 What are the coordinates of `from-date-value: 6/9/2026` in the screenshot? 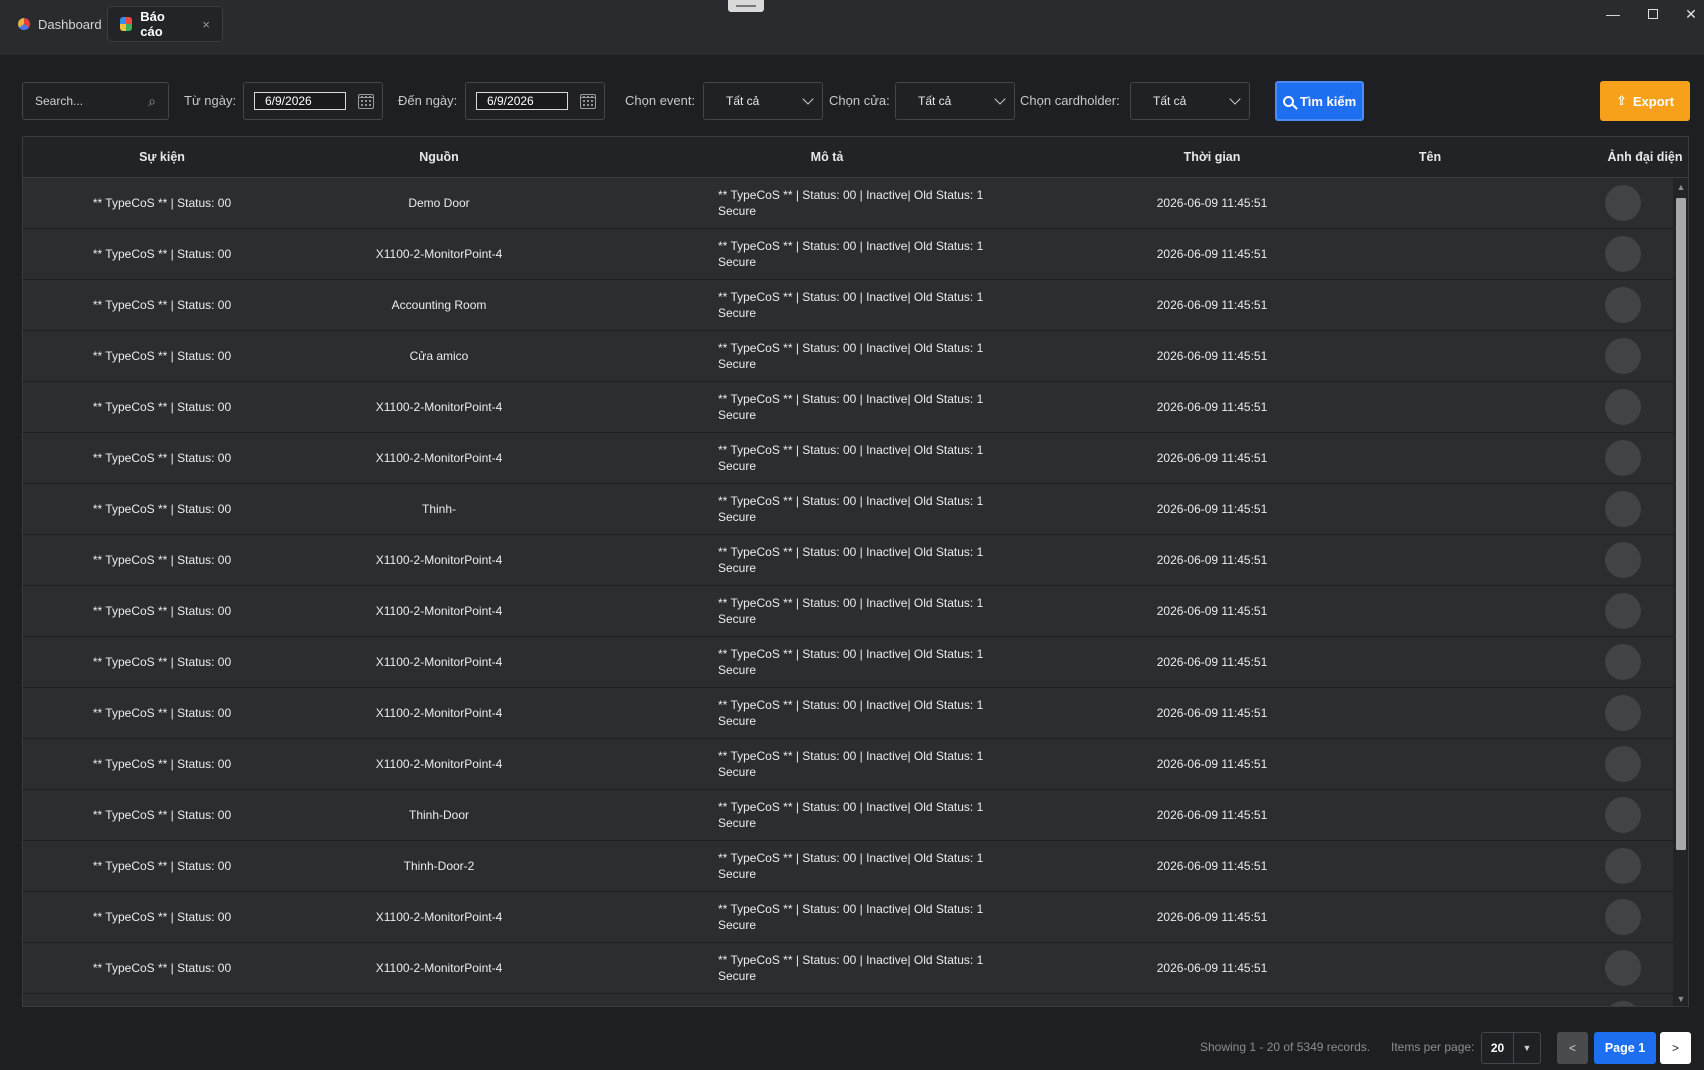 It's located at (300, 101).